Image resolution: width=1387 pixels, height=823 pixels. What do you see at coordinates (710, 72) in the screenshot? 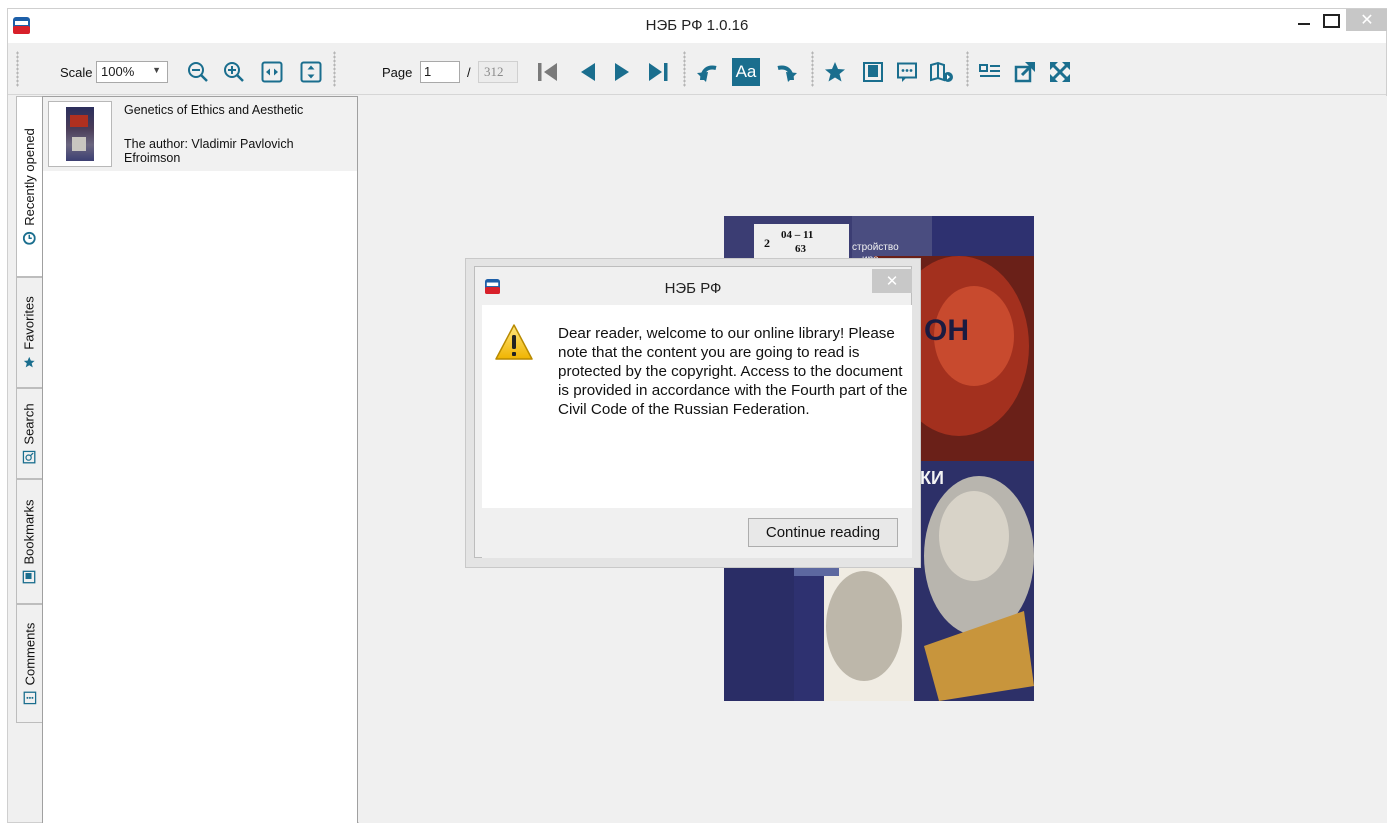
I see `rotate-left-icon` at bounding box center [710, 72].